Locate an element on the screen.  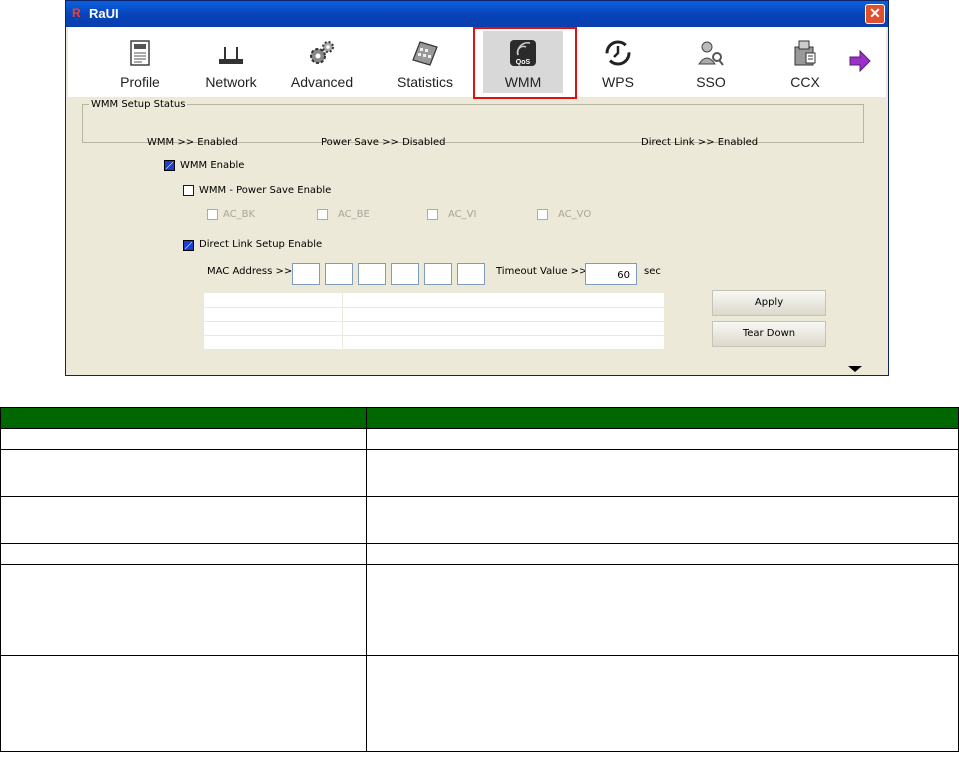
ac-bk-checkbox is located at coordinates (212, 214).